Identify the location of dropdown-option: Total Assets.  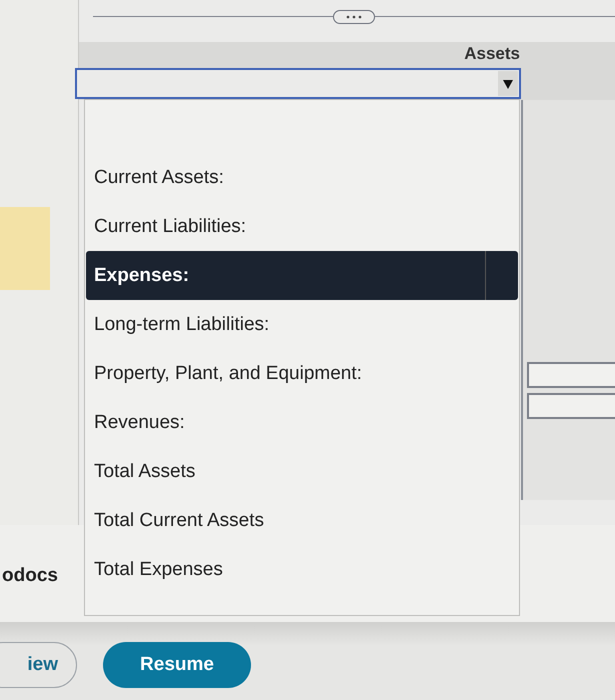
(302, 471).